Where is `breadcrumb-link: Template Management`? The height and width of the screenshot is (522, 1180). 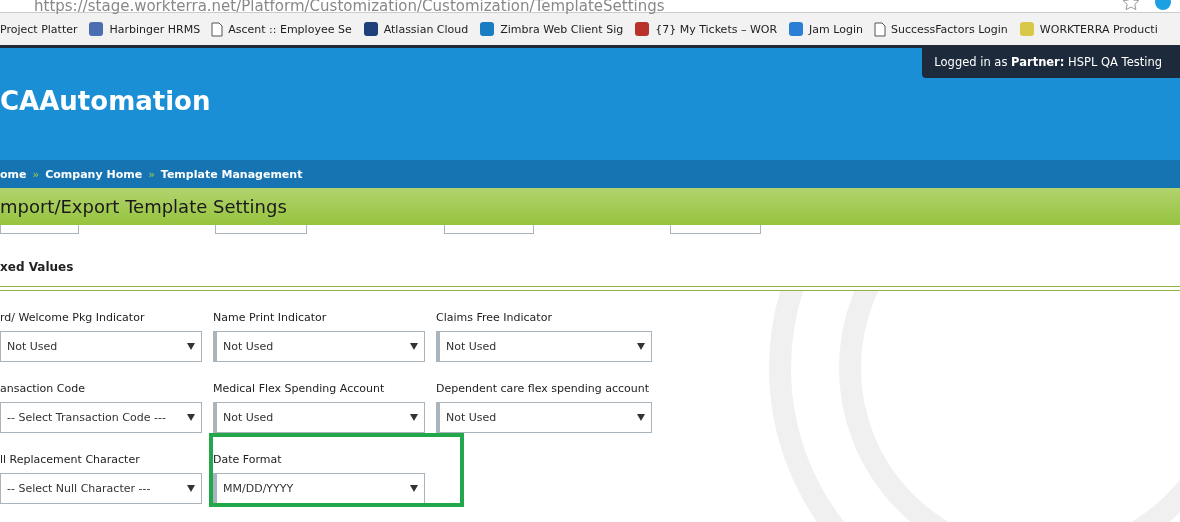
breadcrumb-link: Template Management is located at coordinates (231, 174).